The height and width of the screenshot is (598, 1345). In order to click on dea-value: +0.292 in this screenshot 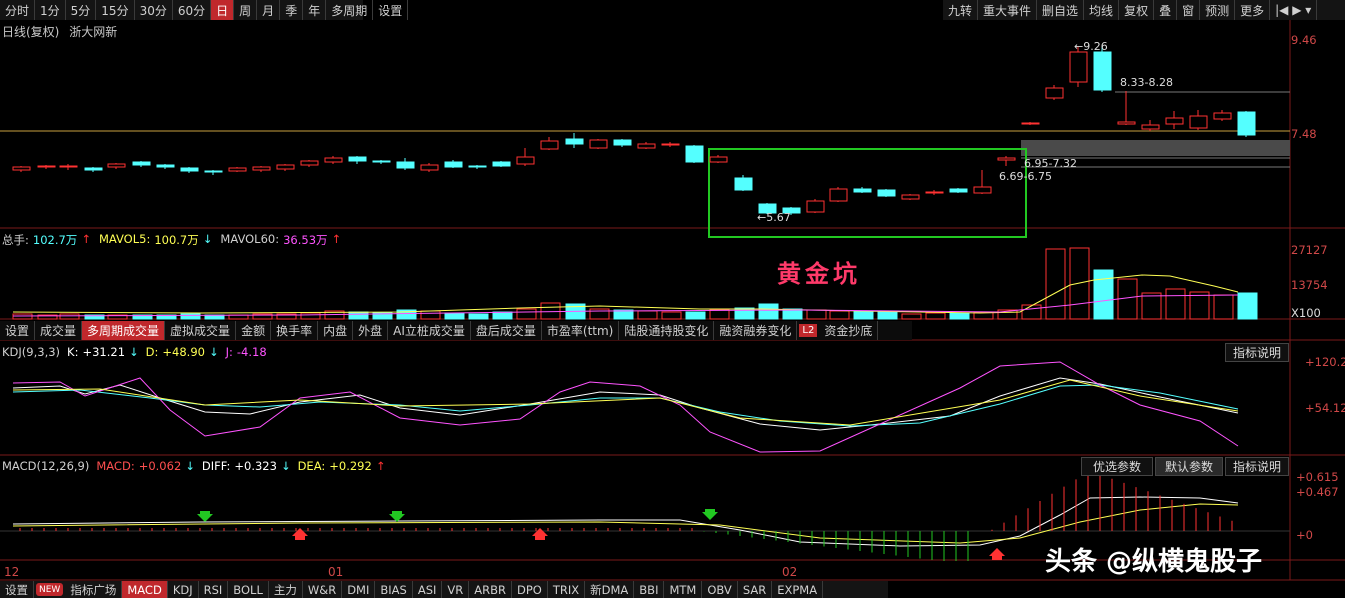, I will do `click(350, 466)`.